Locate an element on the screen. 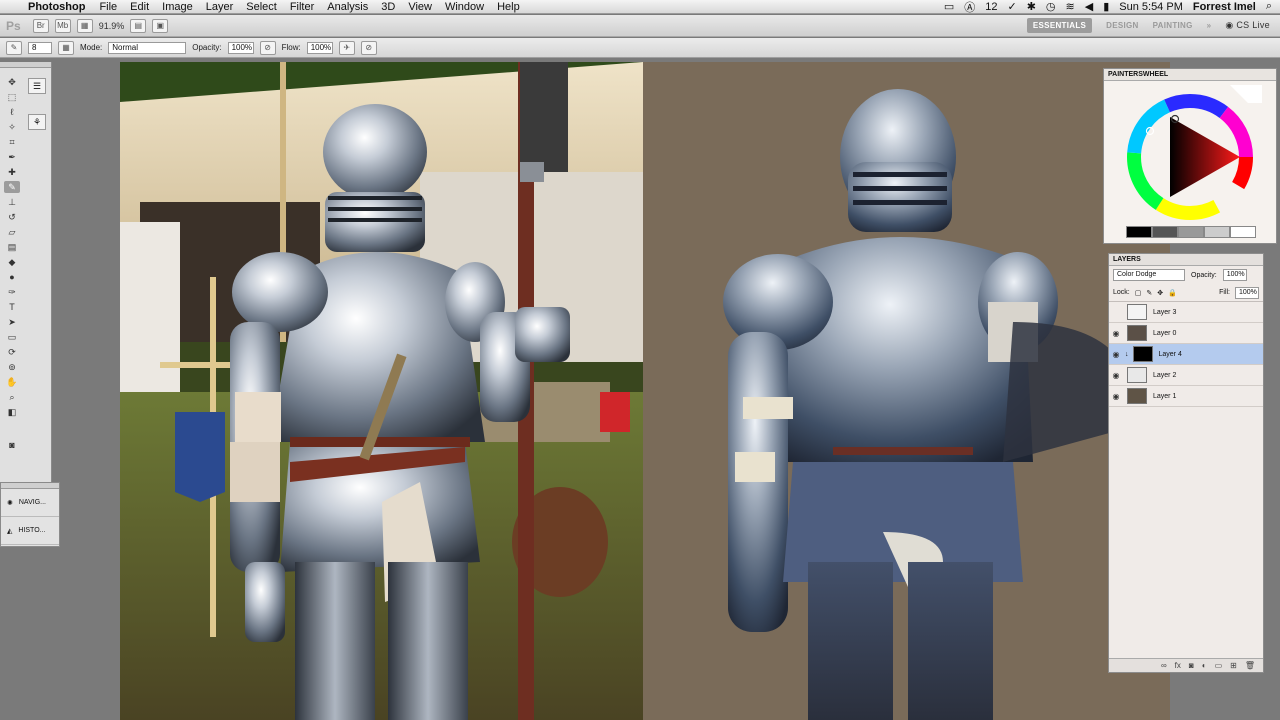 Image resolution: width=1280 pixels, height=720 pixels. menu-analysis: Analysis is located at coordinates (347, 7).